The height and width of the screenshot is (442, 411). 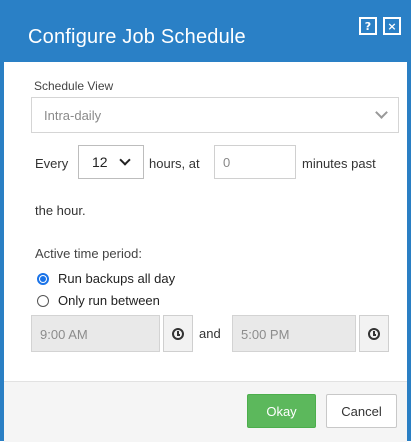 I want to click on help-button: ?, so click(x=368, y=26).